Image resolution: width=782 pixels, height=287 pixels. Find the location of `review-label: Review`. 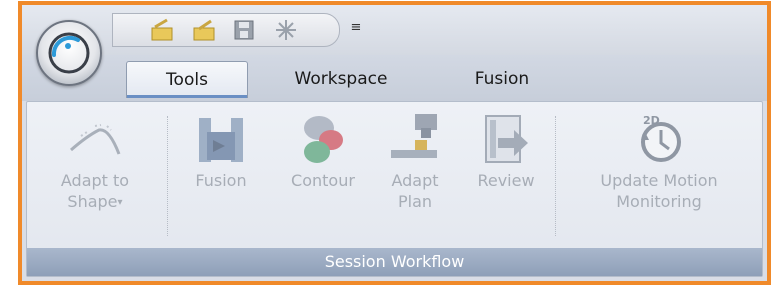

review-label: Review is located at coordinates (506, 180).